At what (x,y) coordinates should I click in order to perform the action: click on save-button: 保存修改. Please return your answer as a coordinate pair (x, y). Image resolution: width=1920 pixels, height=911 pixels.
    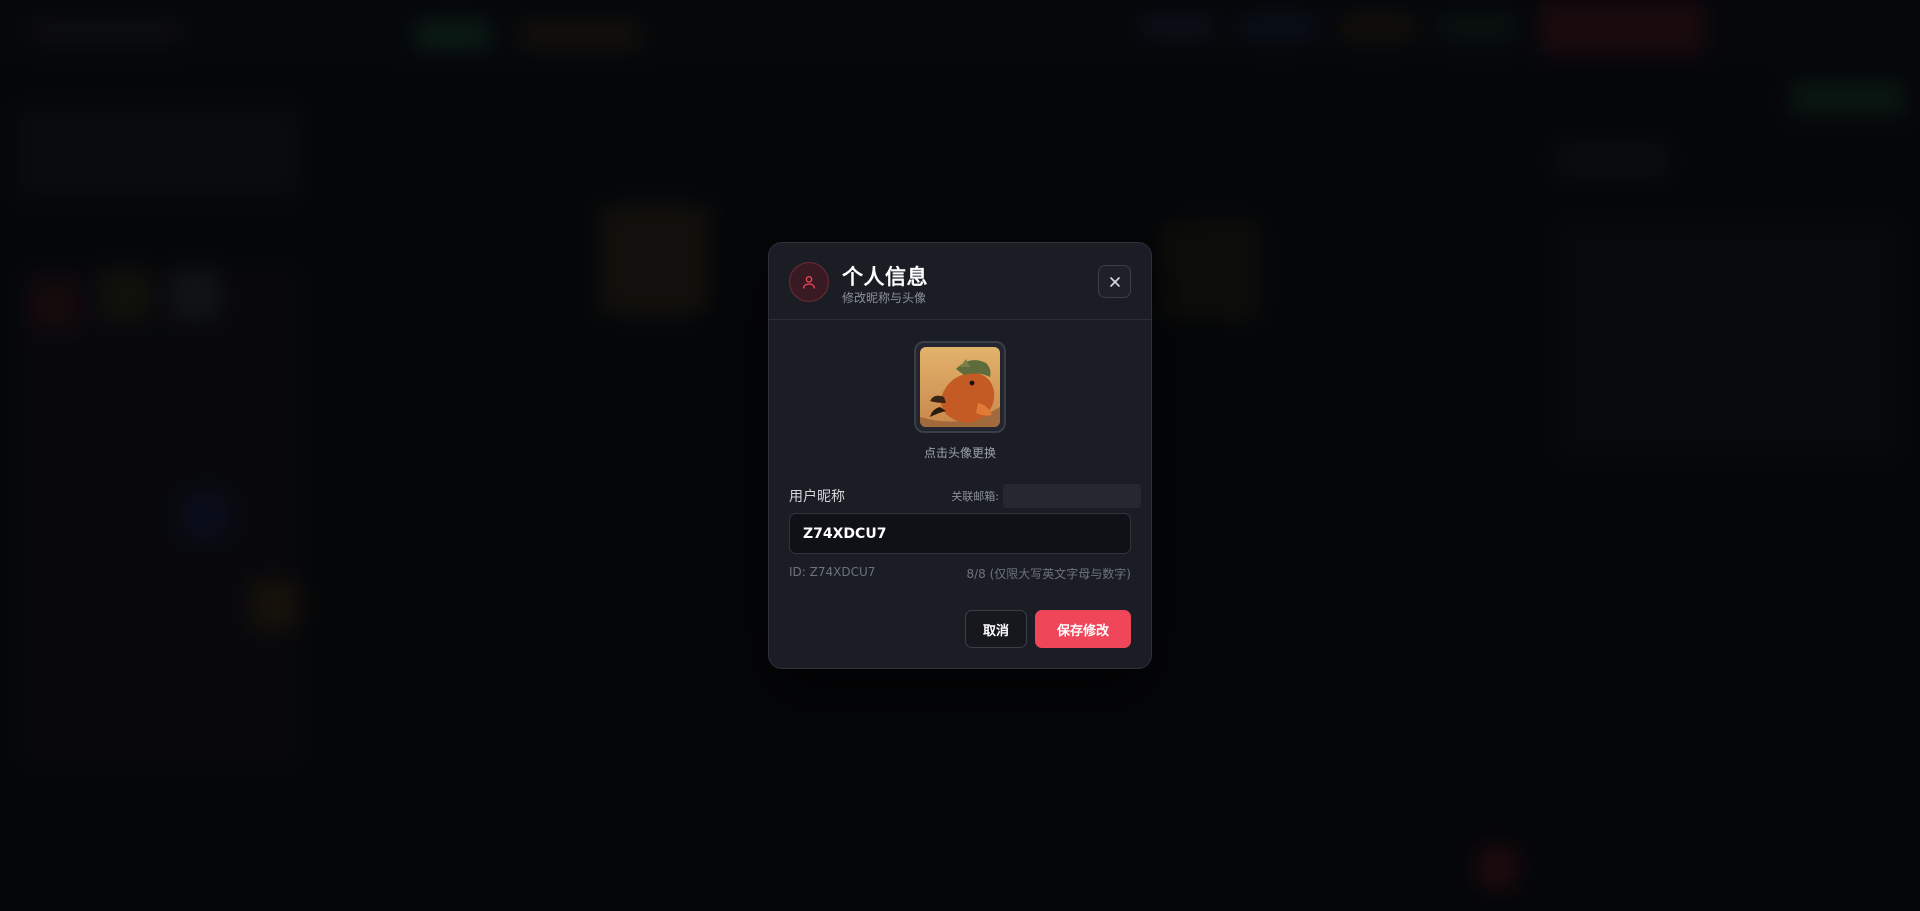
    Looking at the image, I should click on (1083, 629).